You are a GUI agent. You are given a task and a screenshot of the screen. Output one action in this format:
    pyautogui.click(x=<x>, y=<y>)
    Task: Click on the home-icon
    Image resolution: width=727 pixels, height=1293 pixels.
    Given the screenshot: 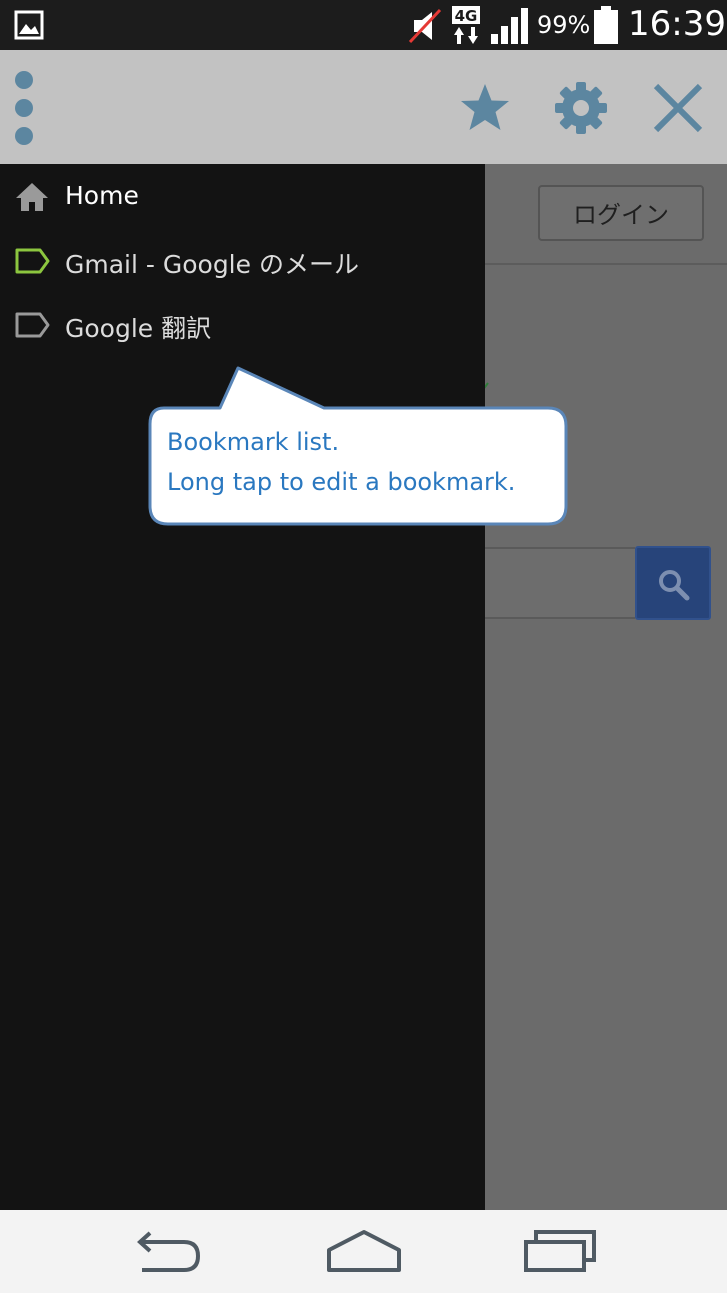 What is the action you would take?
    pyautogui.click(x=32, y=197)
    